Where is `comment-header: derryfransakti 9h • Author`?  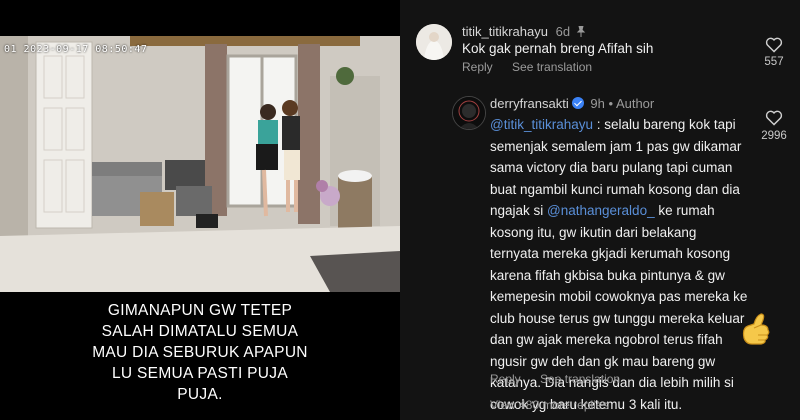
comment-header: derryfransakti 9h • Author is located at coordinates (572, 103).